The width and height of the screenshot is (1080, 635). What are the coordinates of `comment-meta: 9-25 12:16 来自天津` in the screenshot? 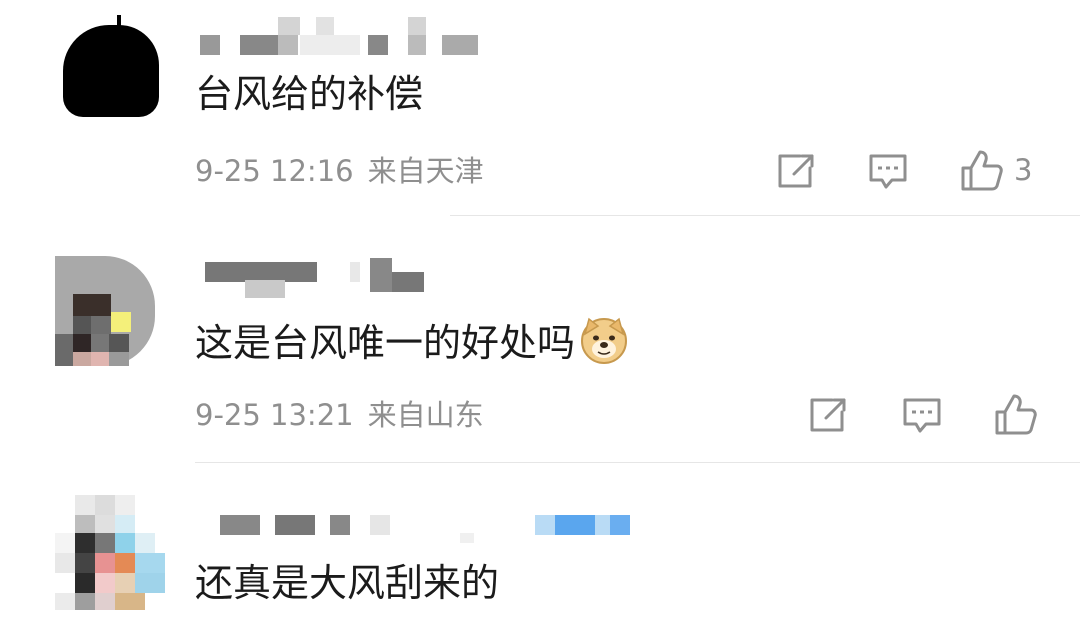 It's located at (339, 171).